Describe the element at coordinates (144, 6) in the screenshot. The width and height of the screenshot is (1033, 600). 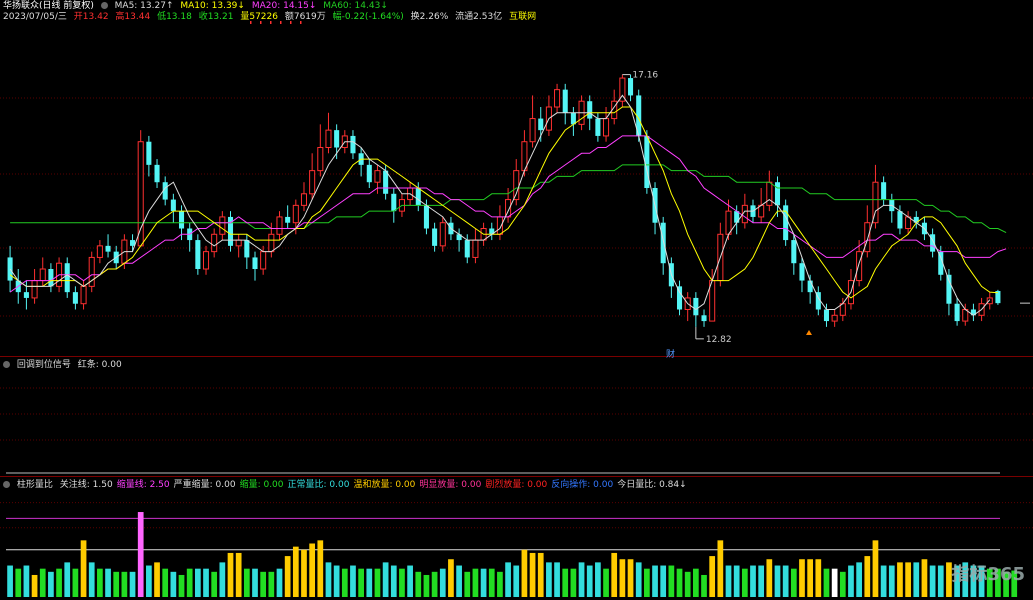
I see `ma5-label: MA5: 13.27↑` at that location.